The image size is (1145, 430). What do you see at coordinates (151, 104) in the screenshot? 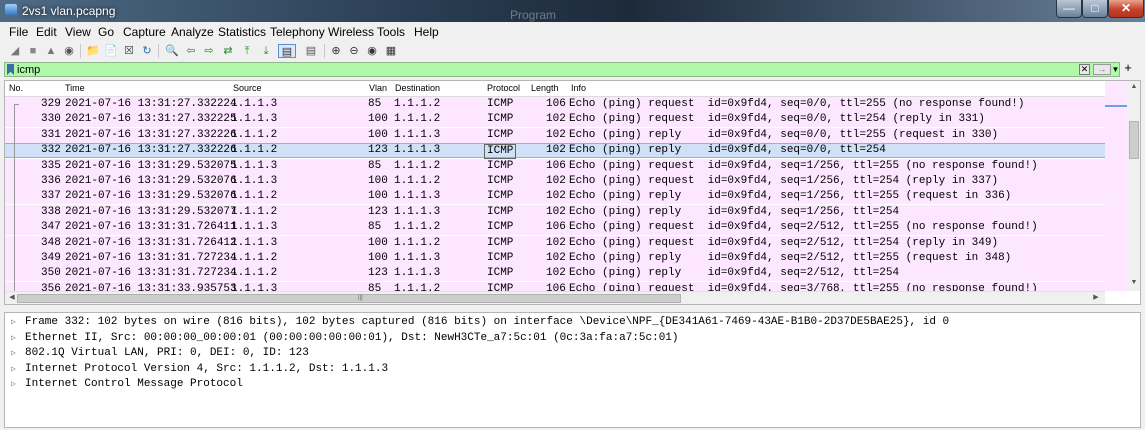
I see `packet-cell-time: 2021-07-16 13:31:27.332224` at bounding box center [151, 104].